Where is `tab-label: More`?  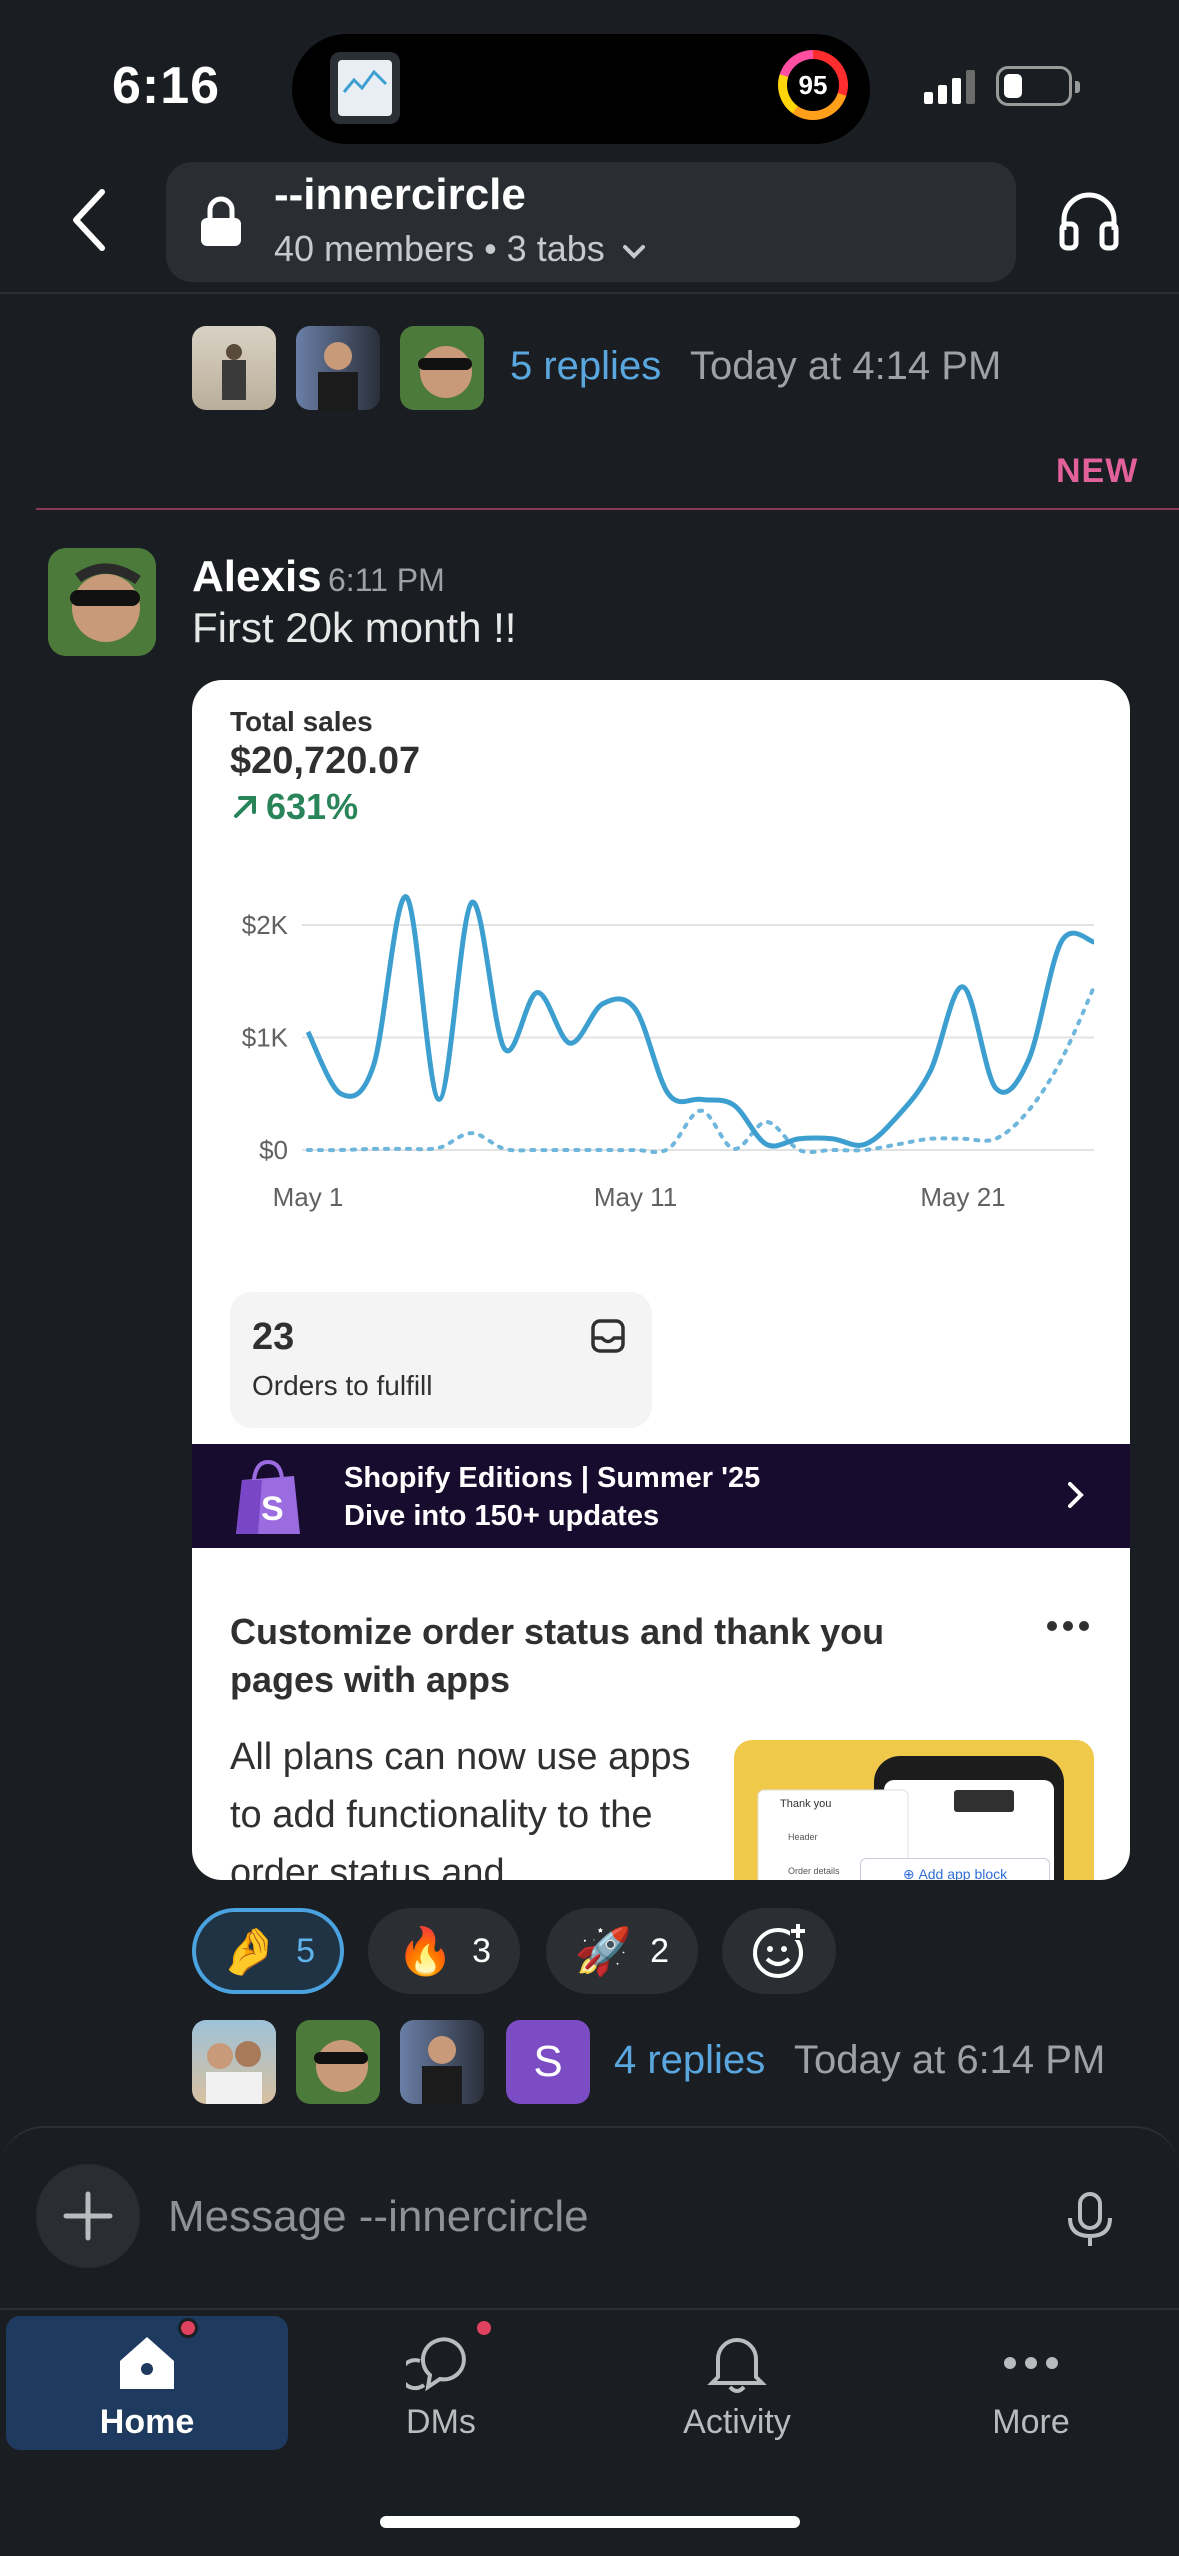
tab-label: More is located at coordinates (1031, 2422).